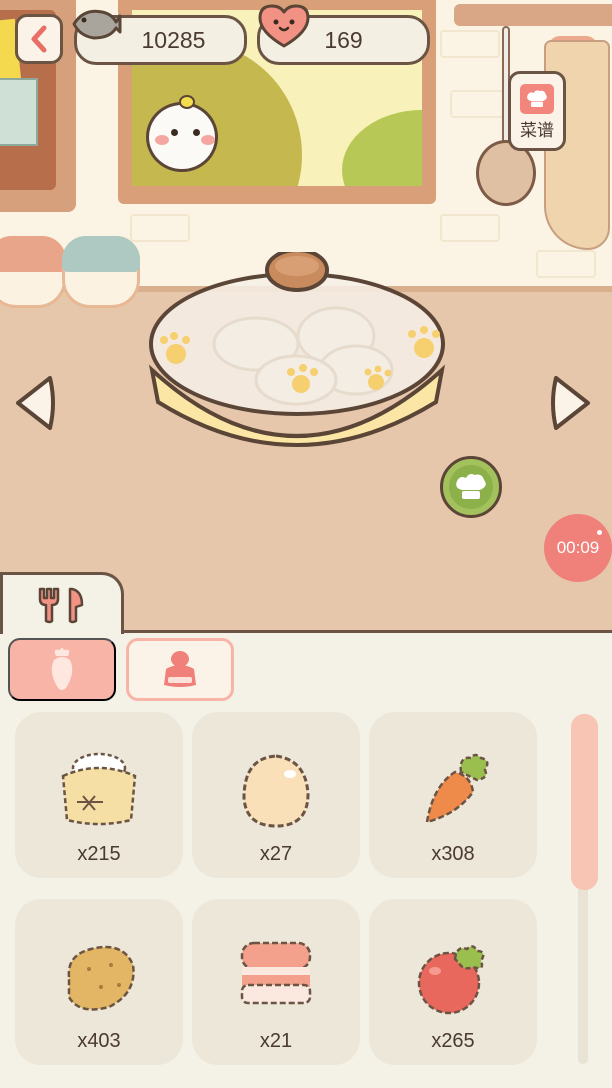 The height and width of the screenshot is (1088, 612). I want to click on chevron-left-icon, so click(39, 39).